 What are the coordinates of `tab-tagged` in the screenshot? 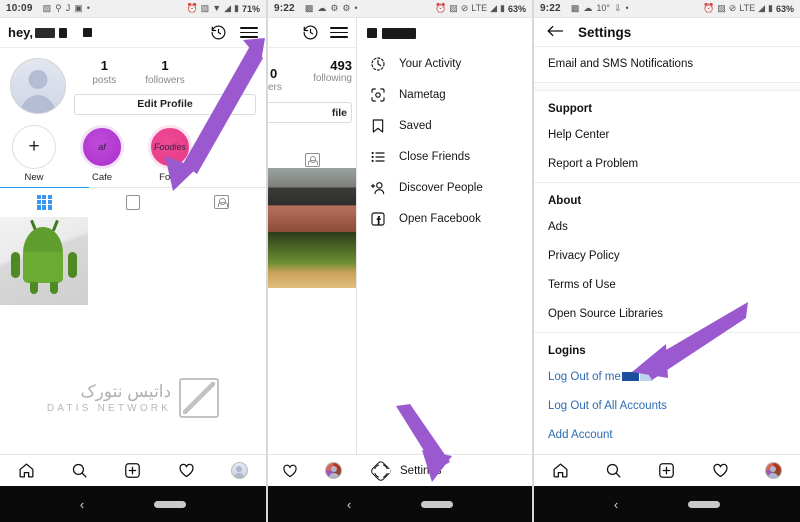 It's located at (221, 202).